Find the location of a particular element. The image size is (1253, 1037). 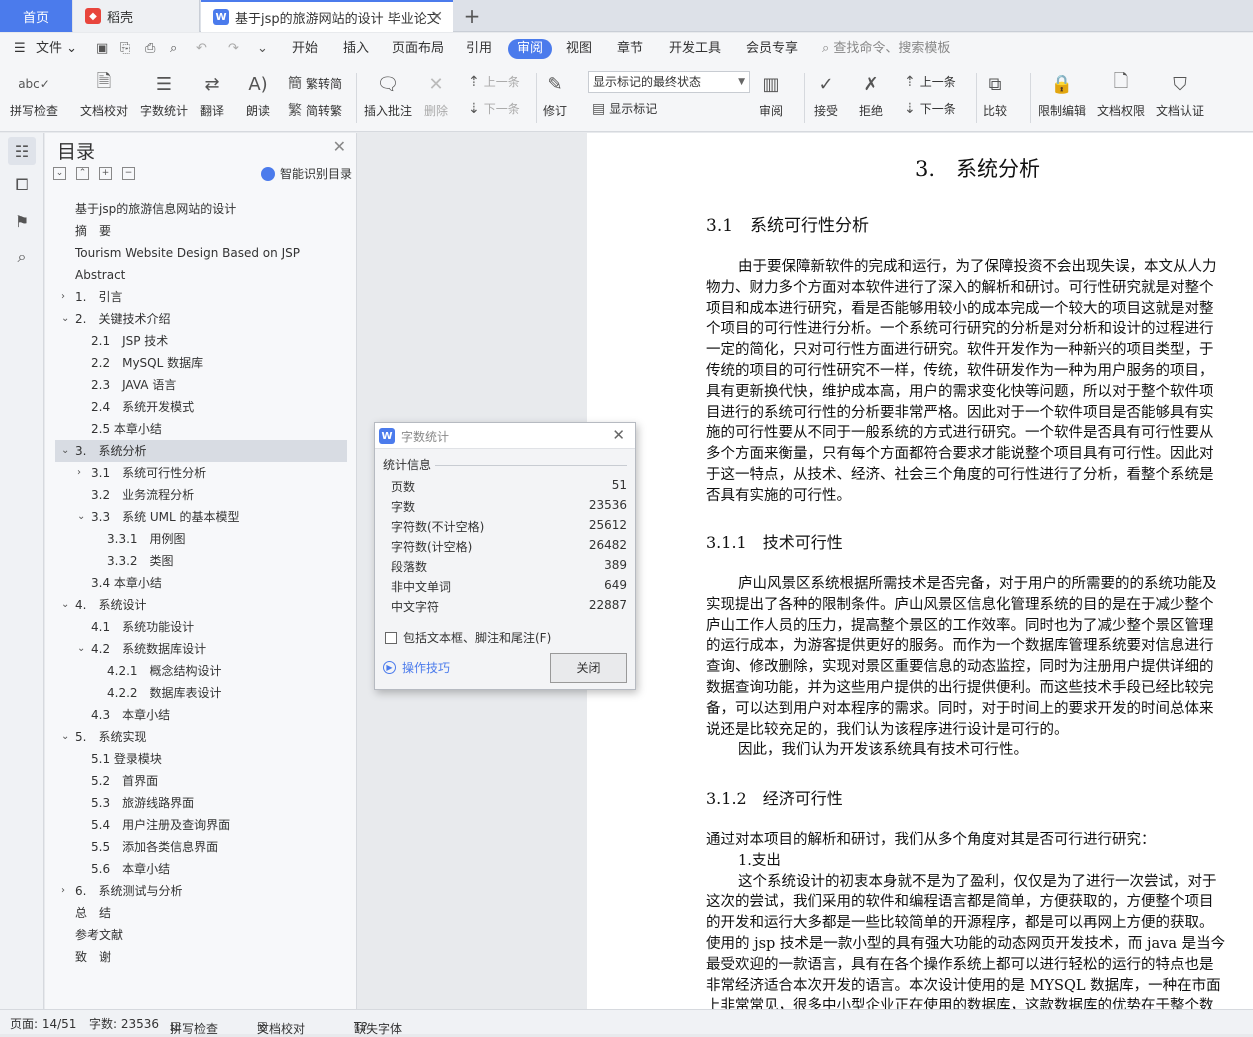

page-indicator: 页面: 14/51 is located at coordinates (43, 1023).